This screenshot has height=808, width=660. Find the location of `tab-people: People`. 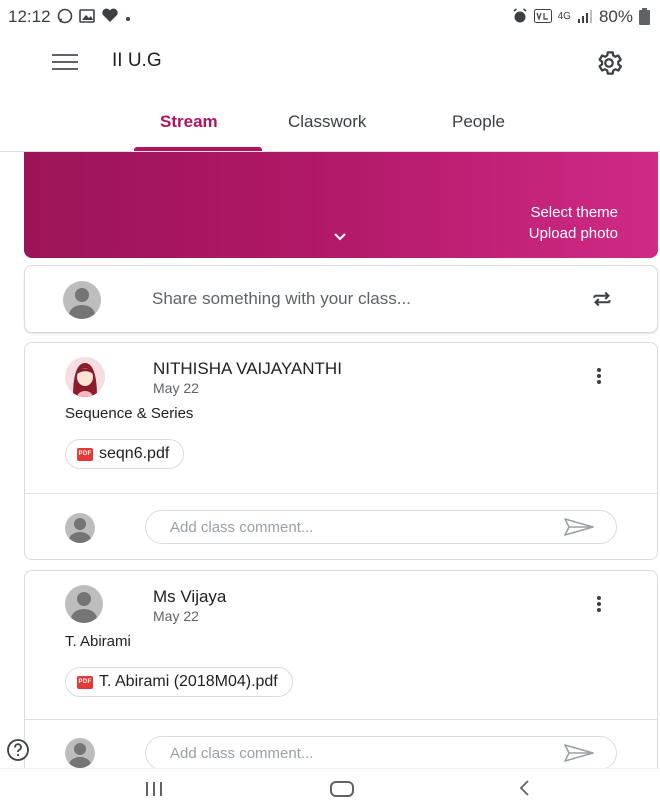

tab-people: People is located at coordinates (478, 122).